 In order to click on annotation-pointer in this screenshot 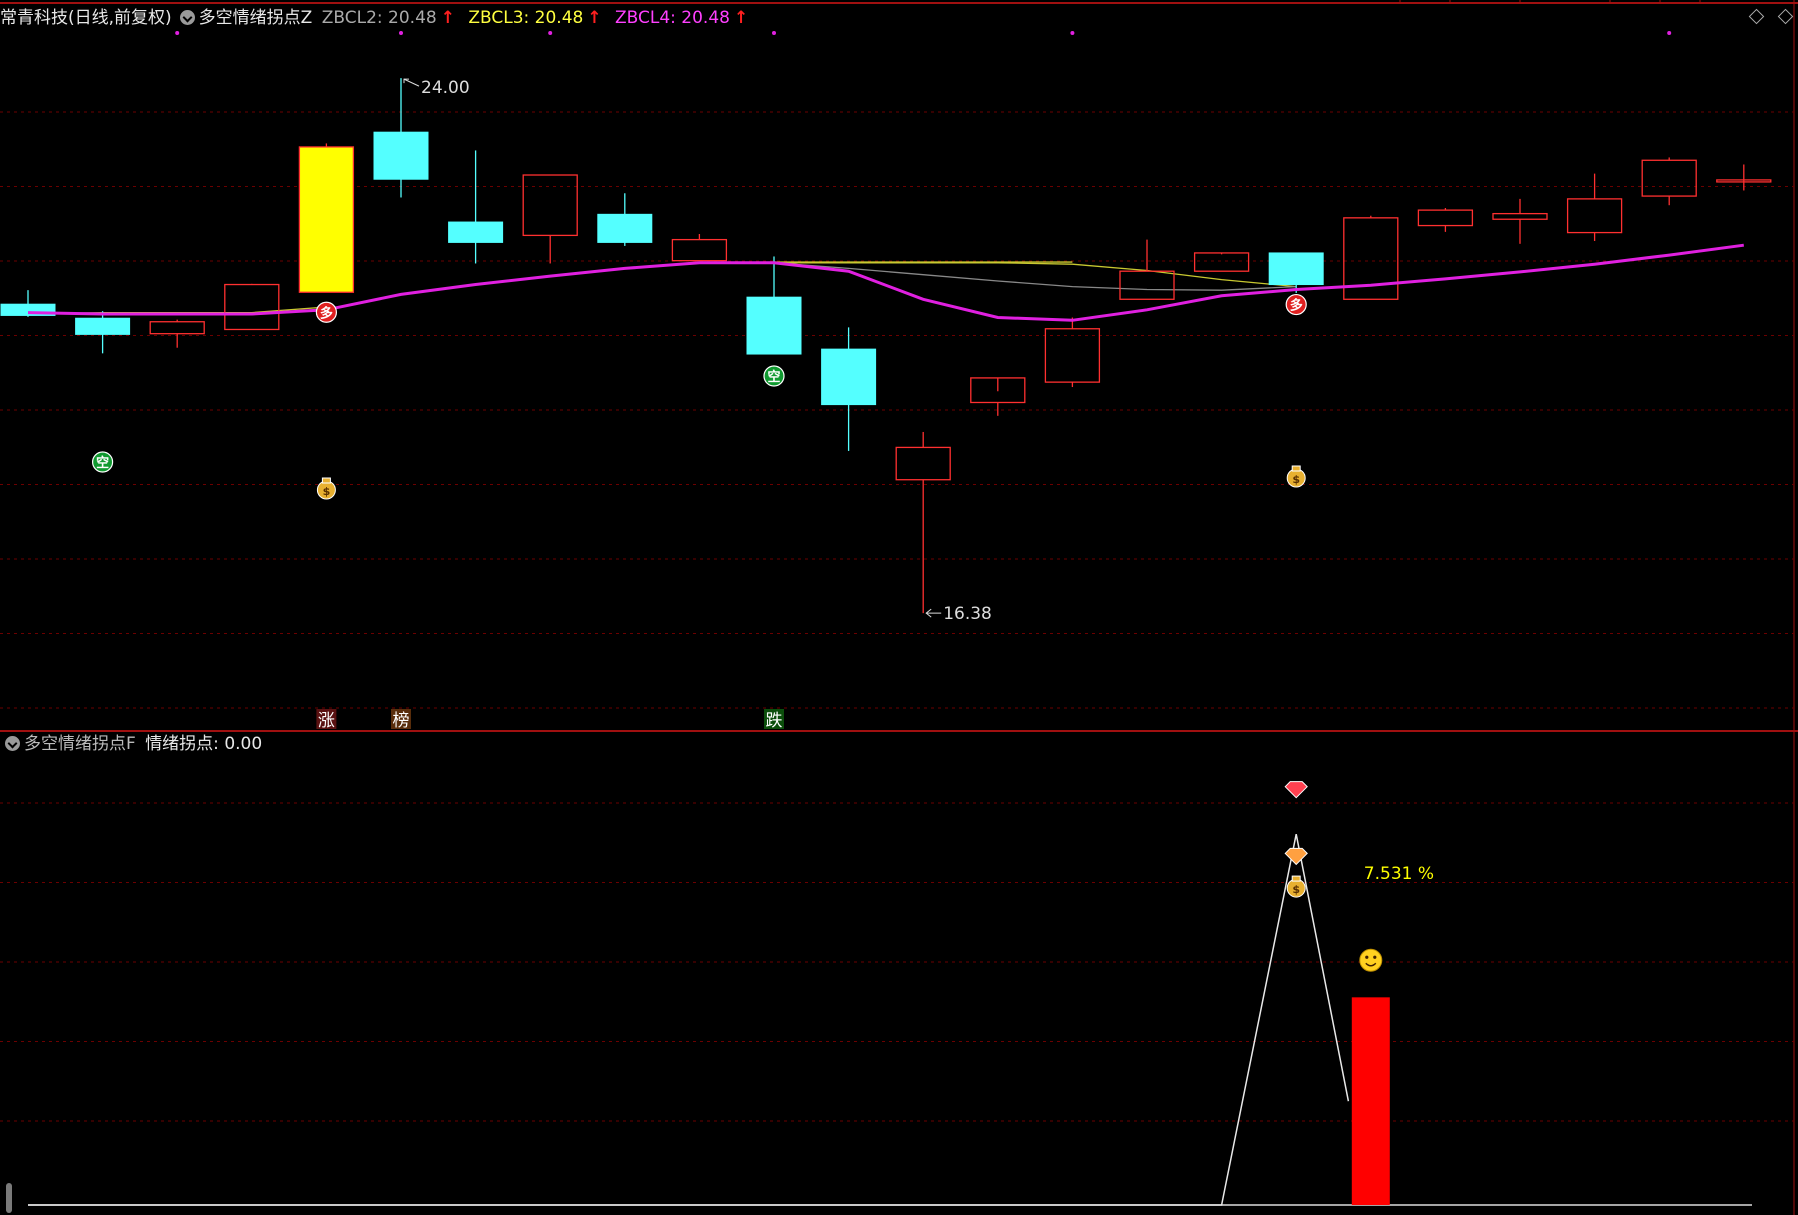, I will do `click(411, 82)`.